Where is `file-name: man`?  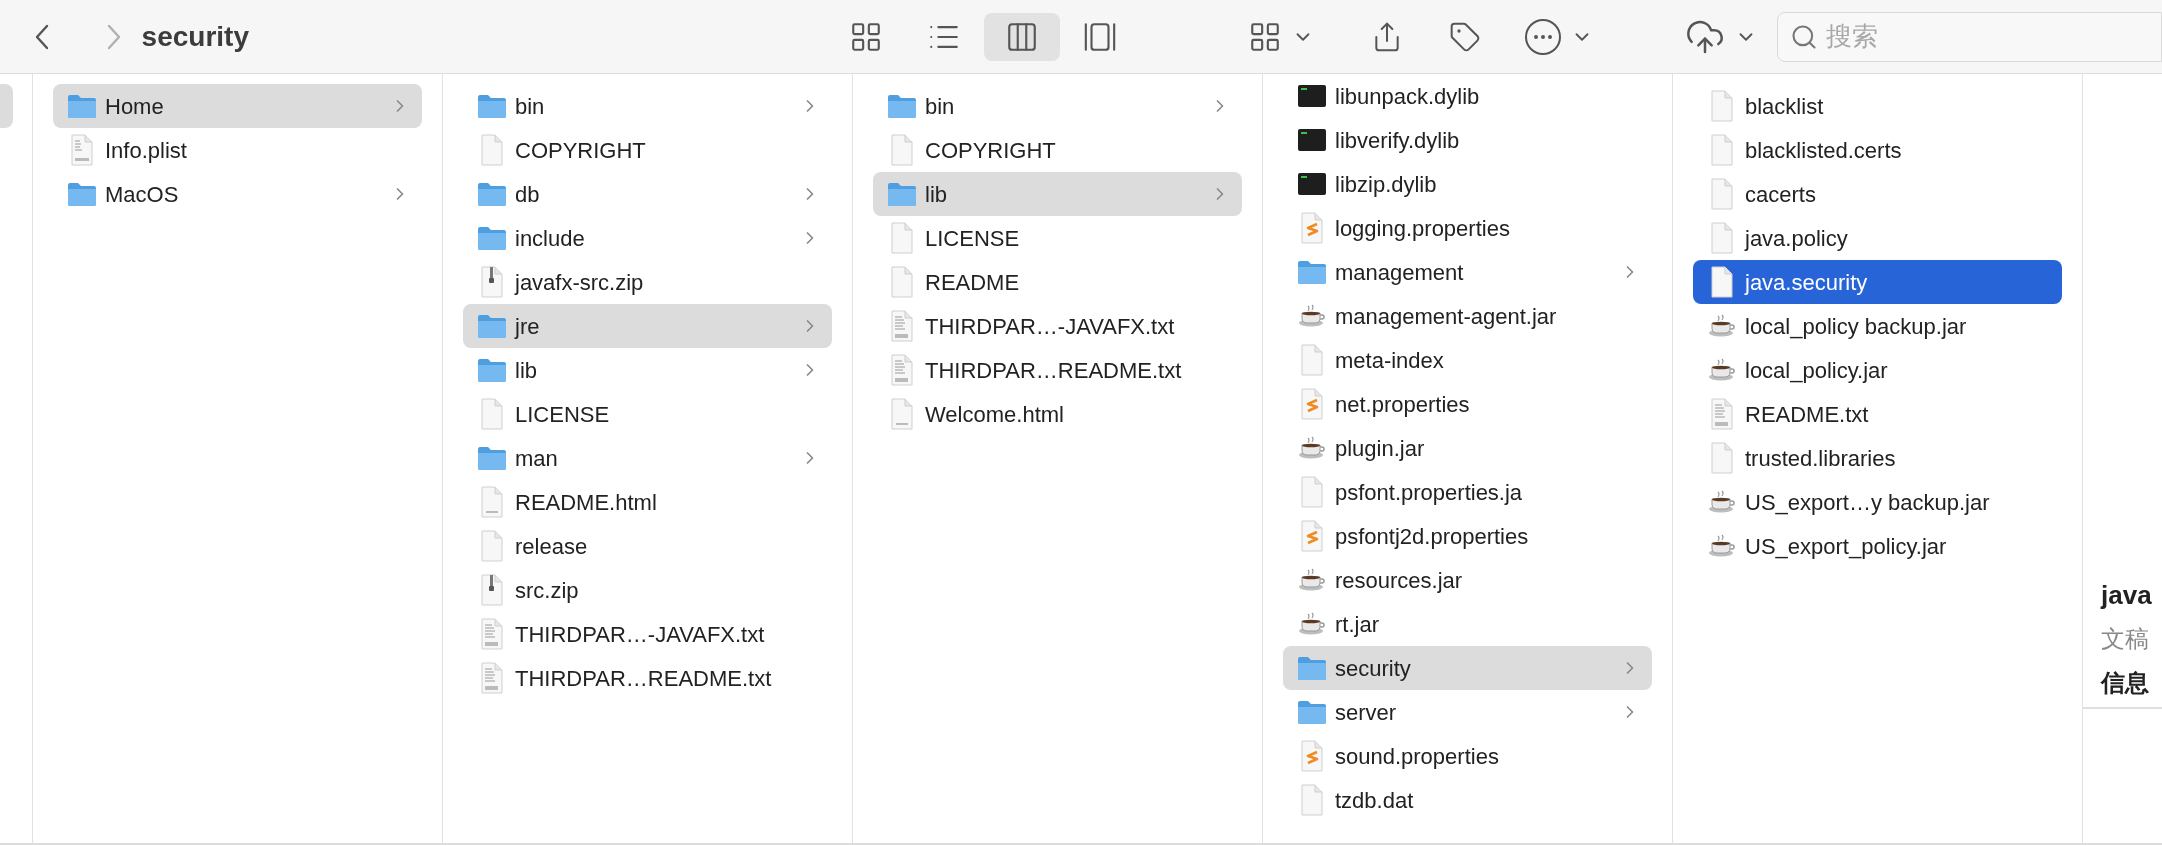
file-name: man is located at coordinates (536, 458).